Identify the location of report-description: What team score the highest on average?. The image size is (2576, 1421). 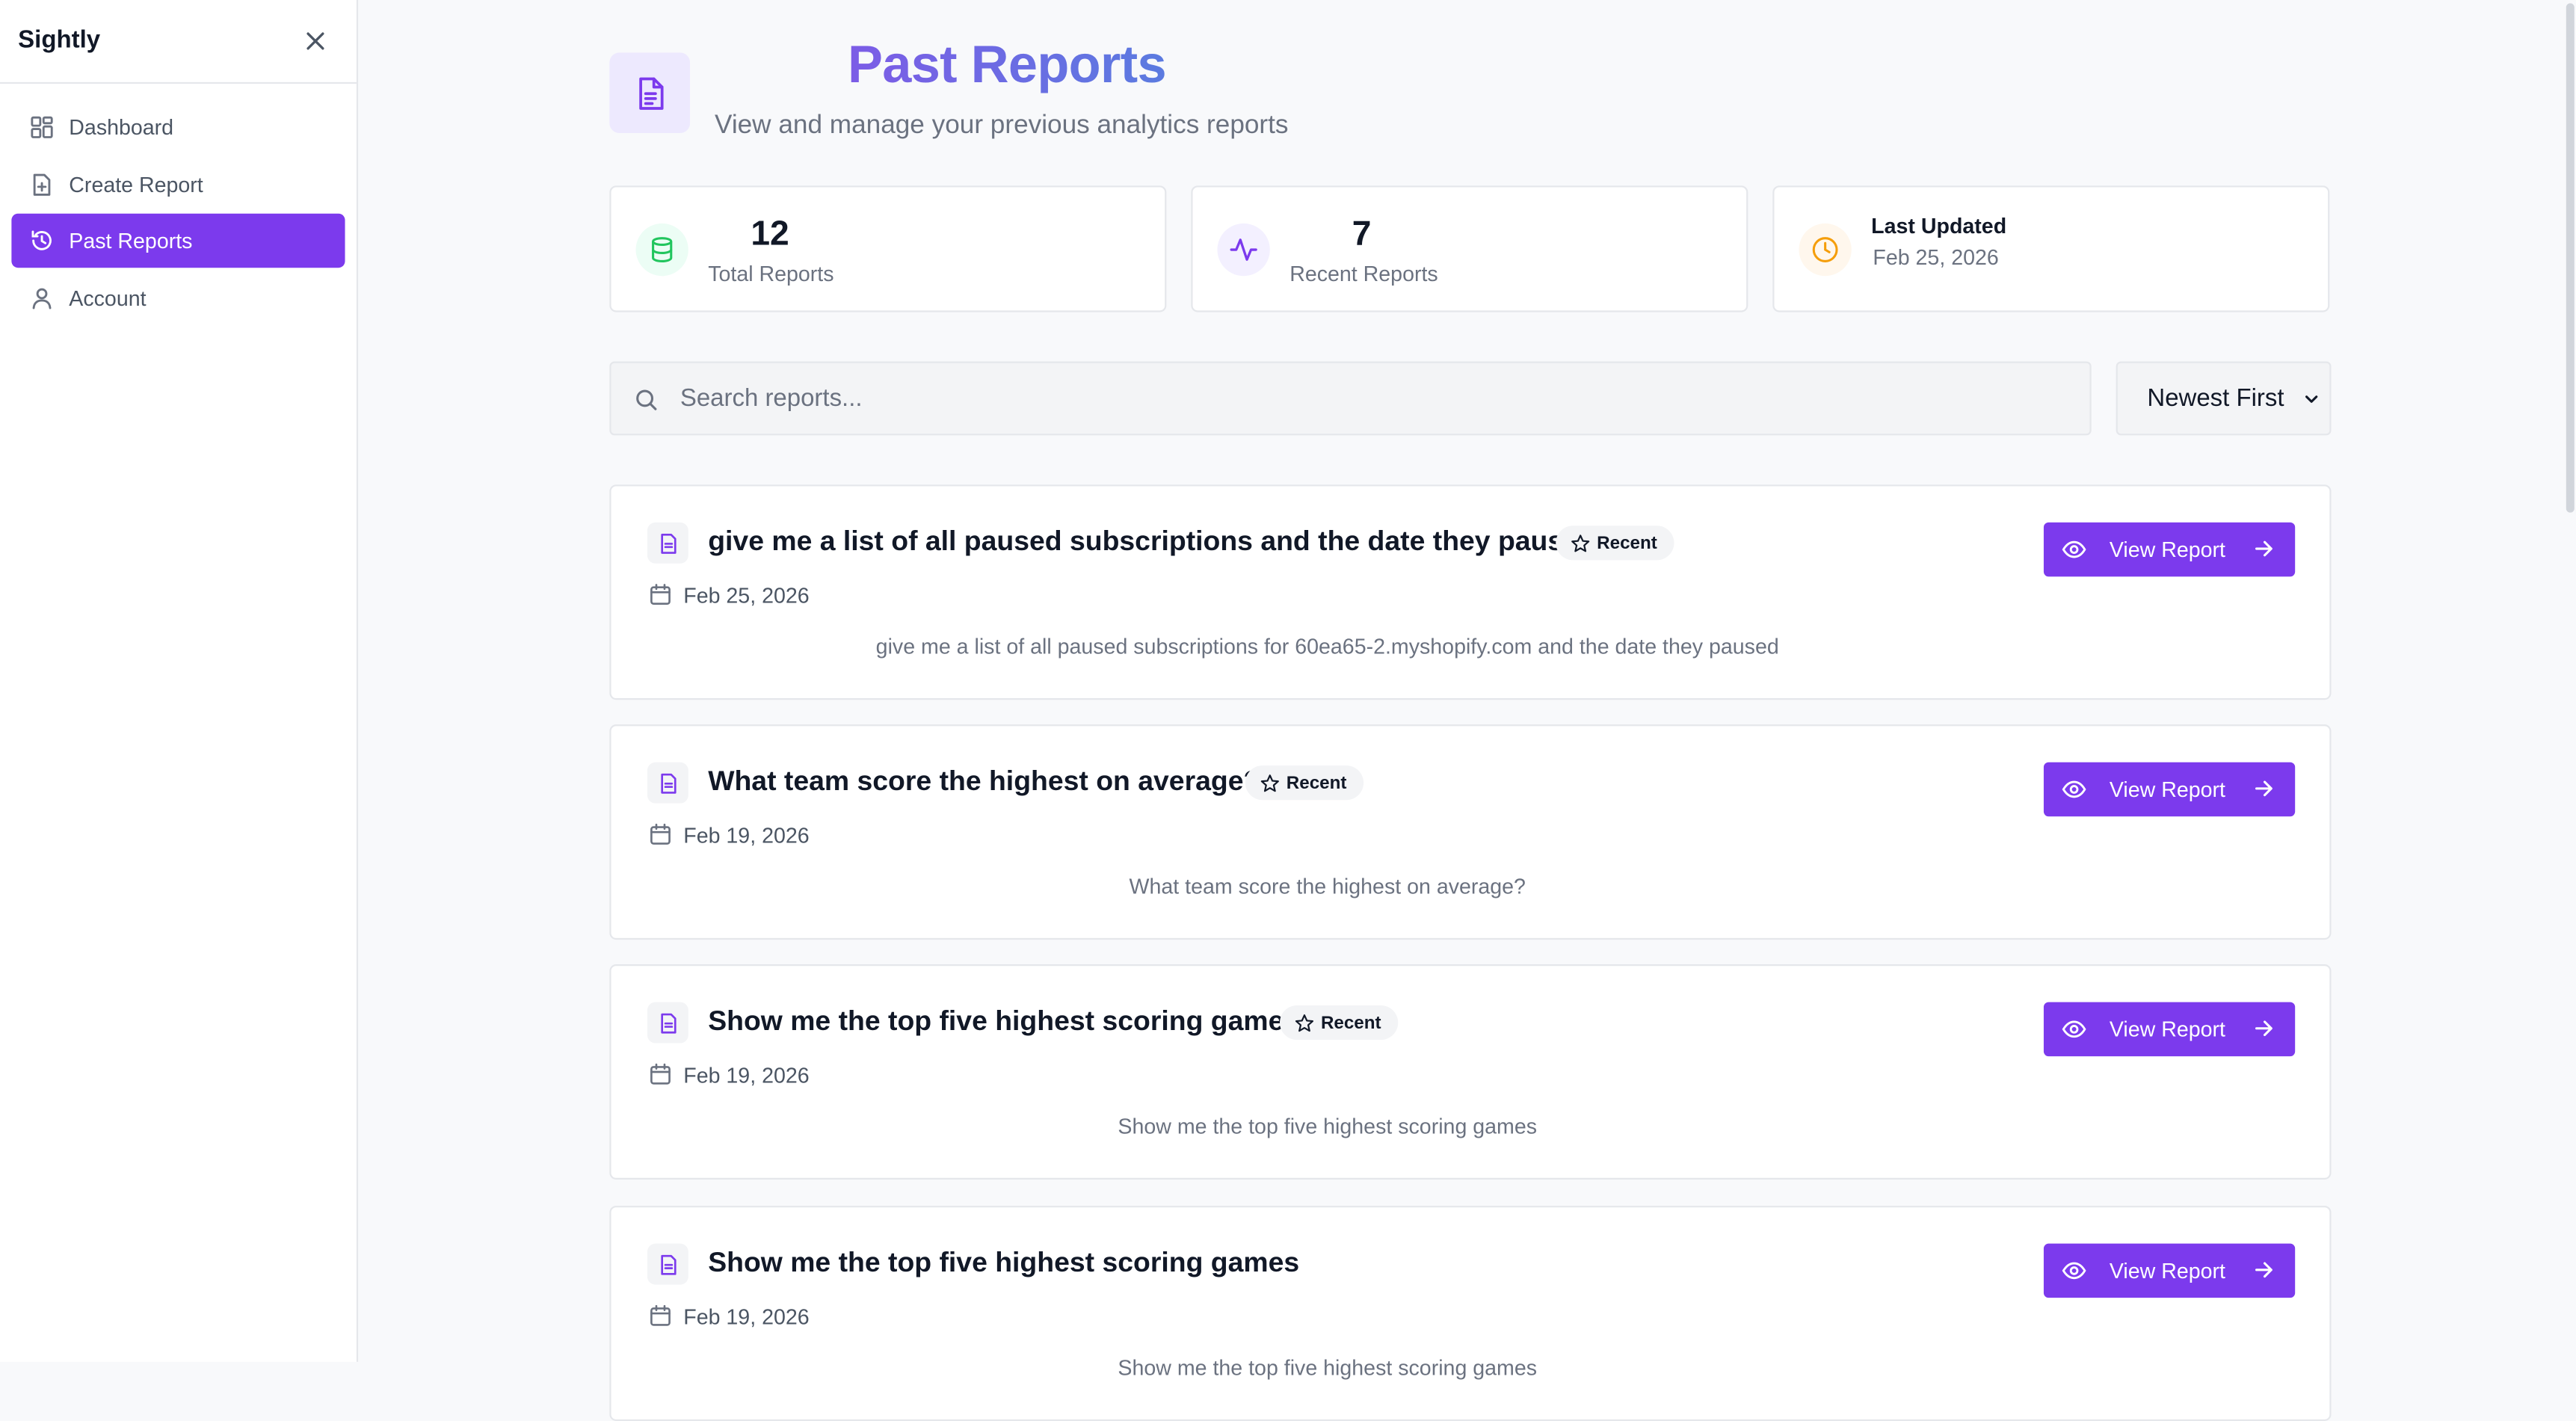
(1327, 886).